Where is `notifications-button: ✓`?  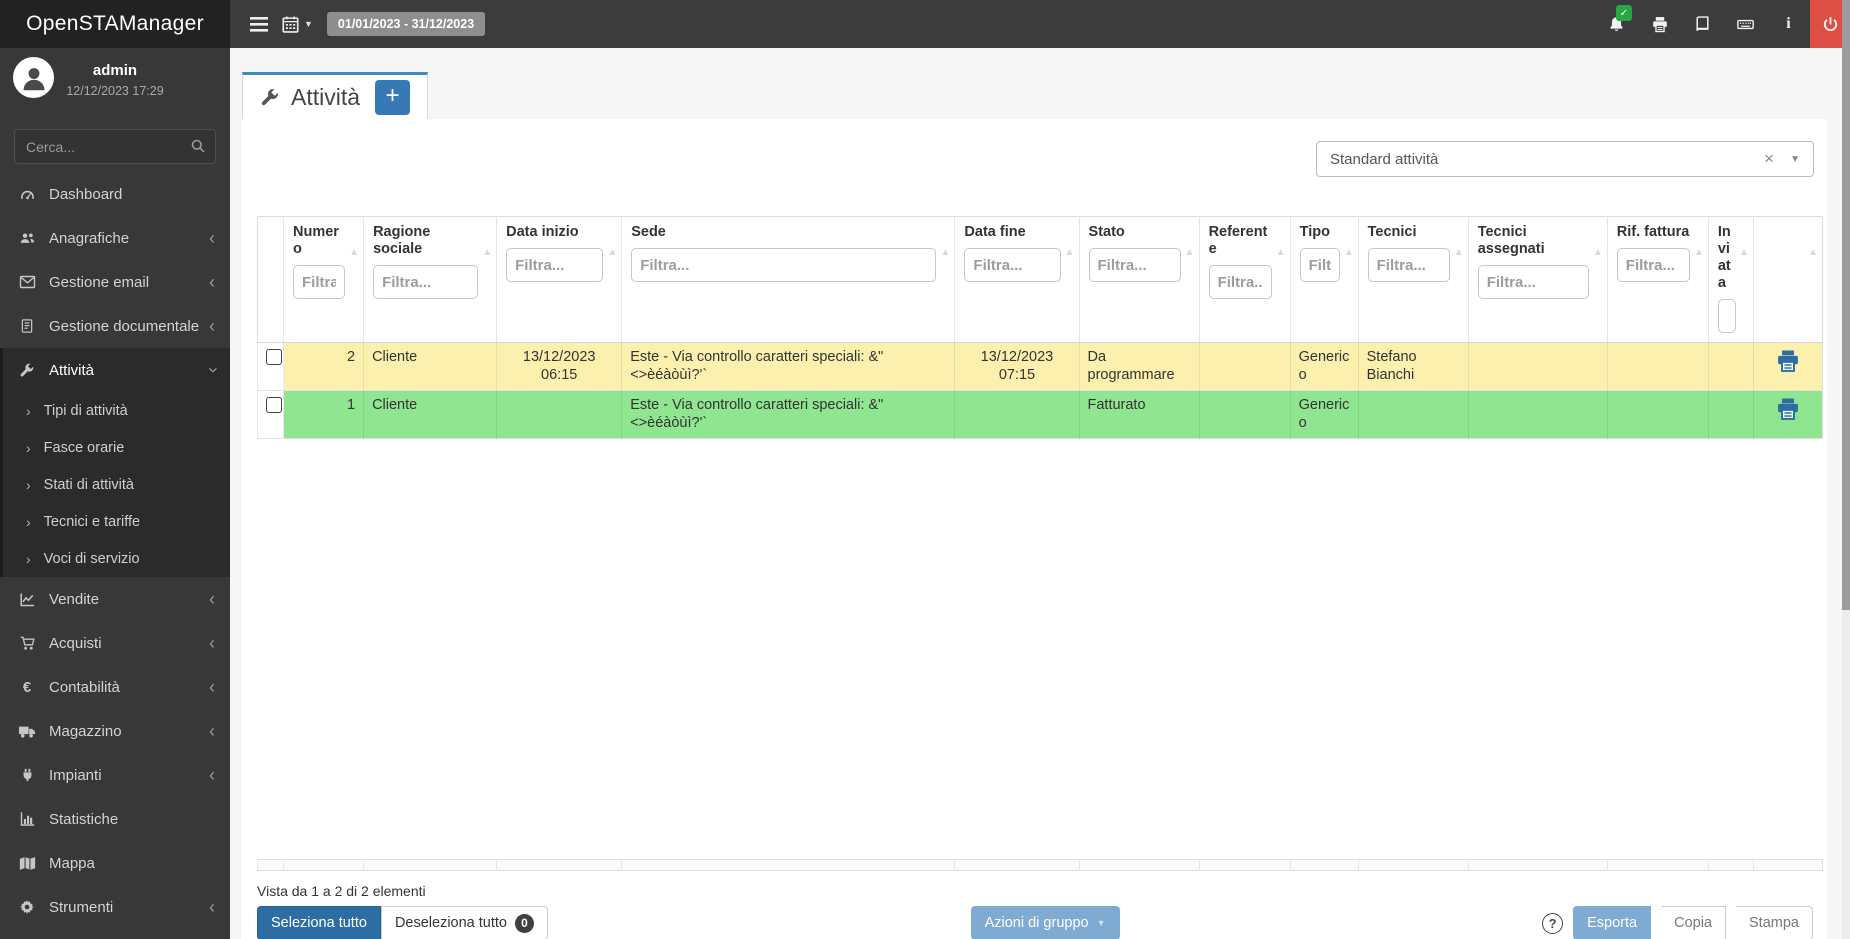
notifications-button: ✓ is located at coordinates (1616, 24).